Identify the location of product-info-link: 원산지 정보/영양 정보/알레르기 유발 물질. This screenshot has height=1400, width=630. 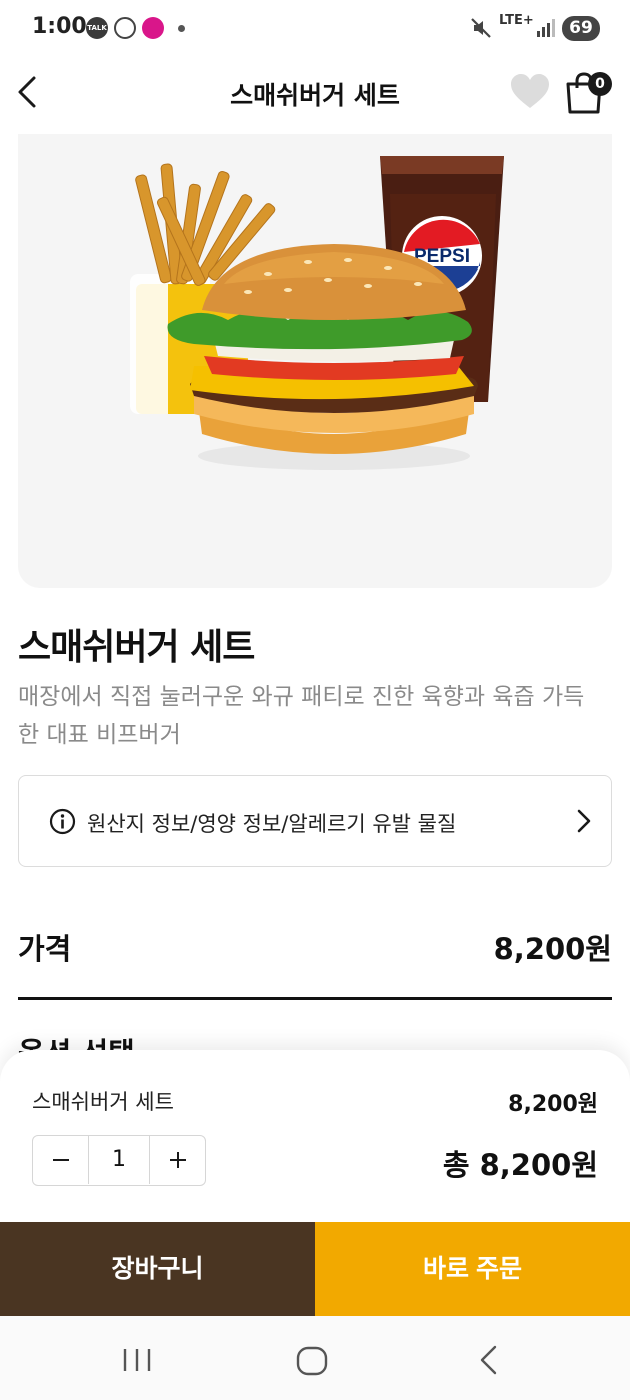
(315, 821).